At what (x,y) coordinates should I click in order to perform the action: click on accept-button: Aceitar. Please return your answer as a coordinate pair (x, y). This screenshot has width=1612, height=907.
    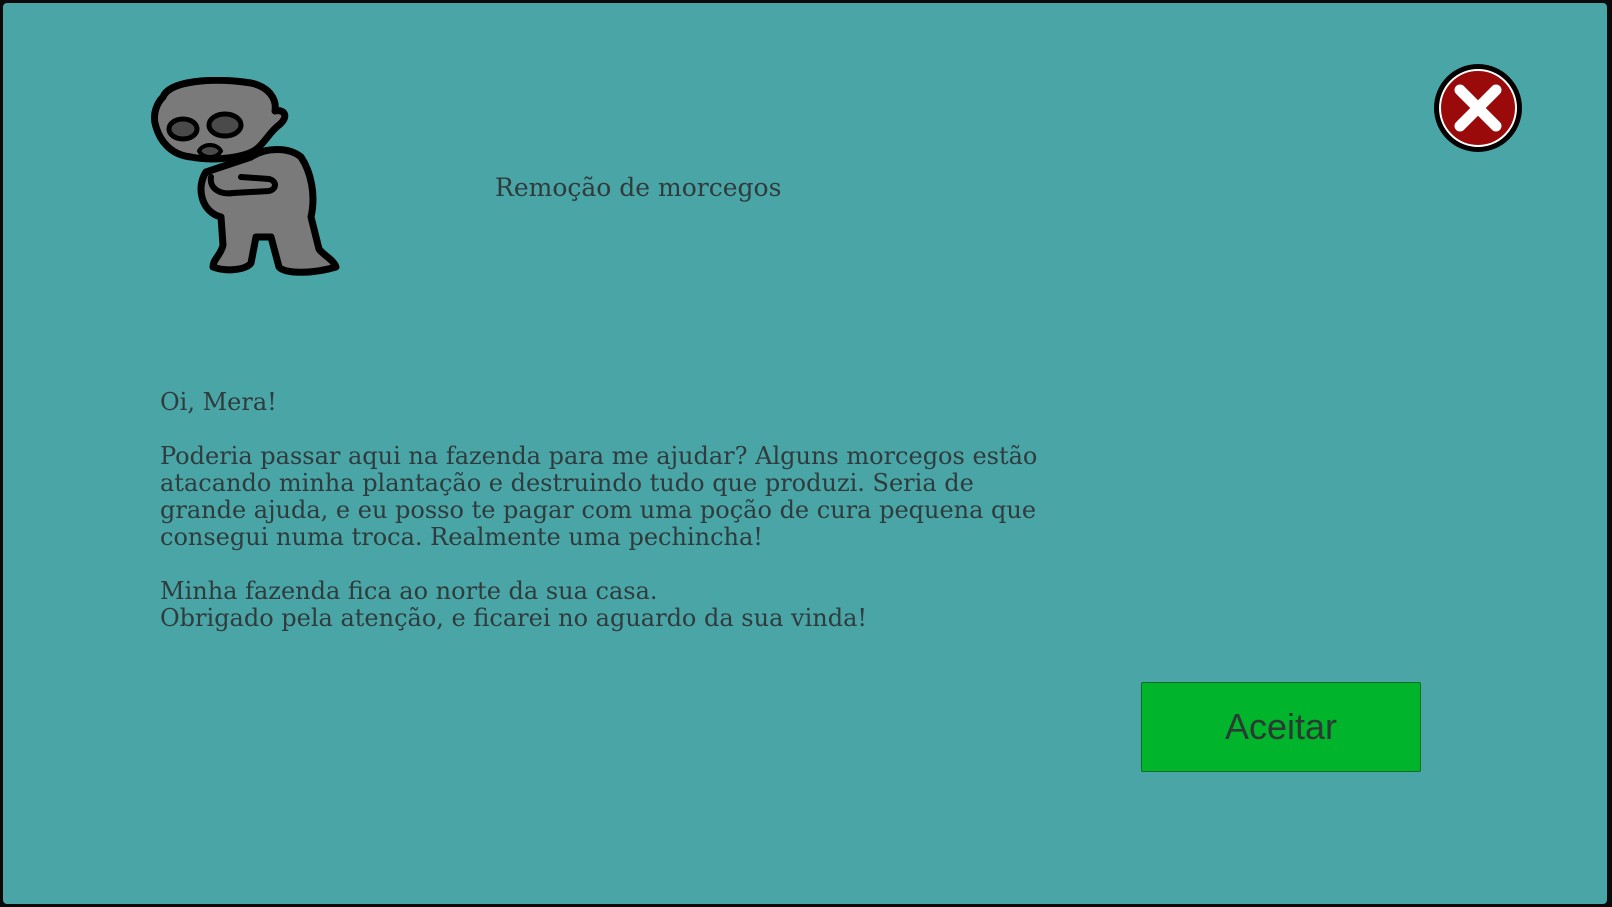
    Looking at the image, I should click on (1281, 727).